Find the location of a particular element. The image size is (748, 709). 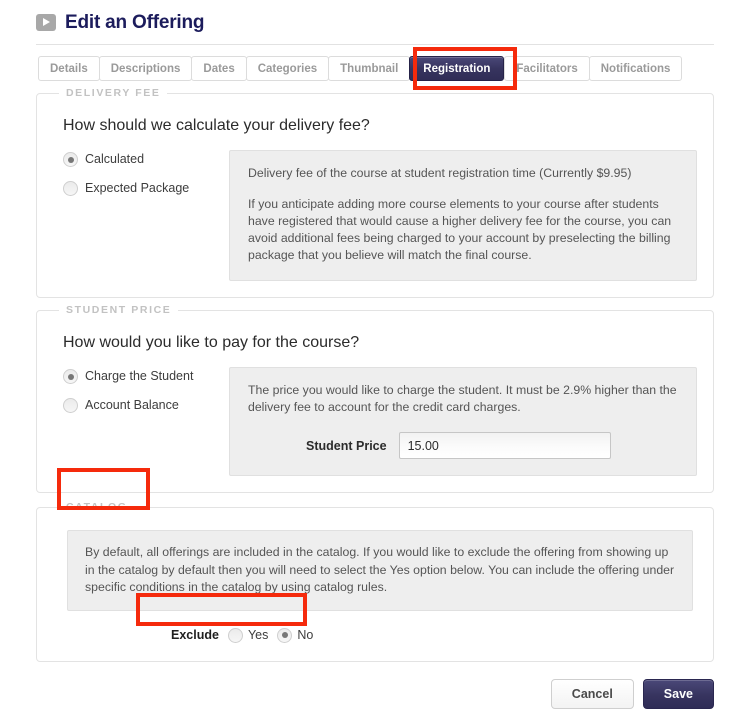

radio-option-exclude-yes: Yes is located at coordinates (248, 635).